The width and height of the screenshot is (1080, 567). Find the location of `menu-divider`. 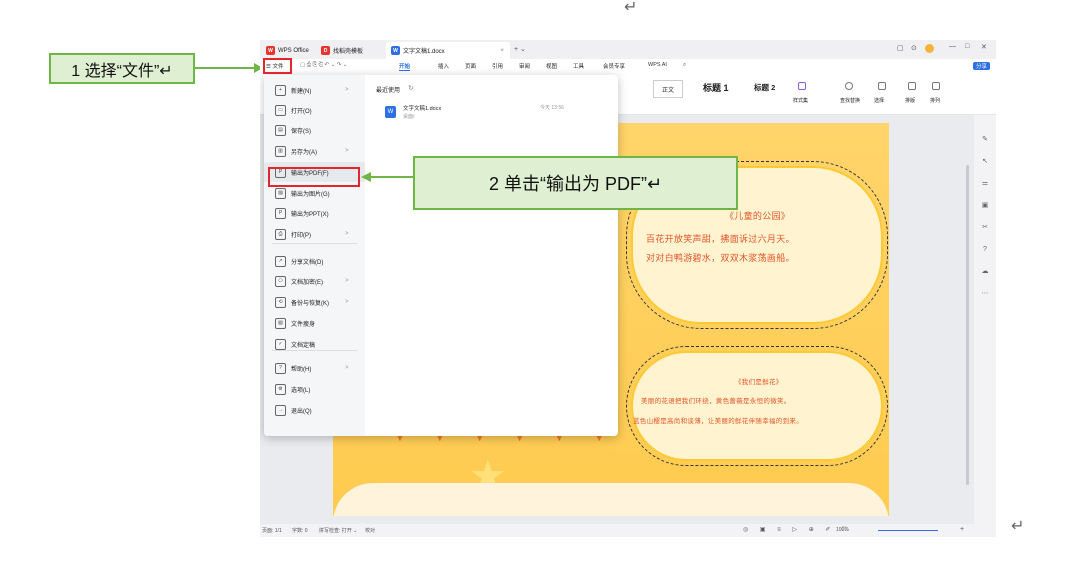

menu-divider is located at coordinates (314, 243).